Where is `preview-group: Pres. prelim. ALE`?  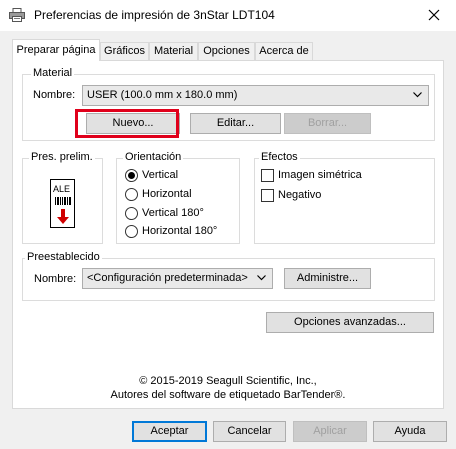 preview-group: Pres. prelim. ALE is located at coordinates (62, 197).